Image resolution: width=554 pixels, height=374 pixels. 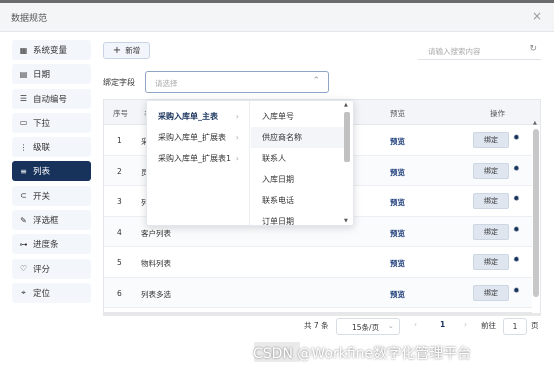 I want to click on page-size-select: 15条/页 ⌄, so click(x=368, y=326).